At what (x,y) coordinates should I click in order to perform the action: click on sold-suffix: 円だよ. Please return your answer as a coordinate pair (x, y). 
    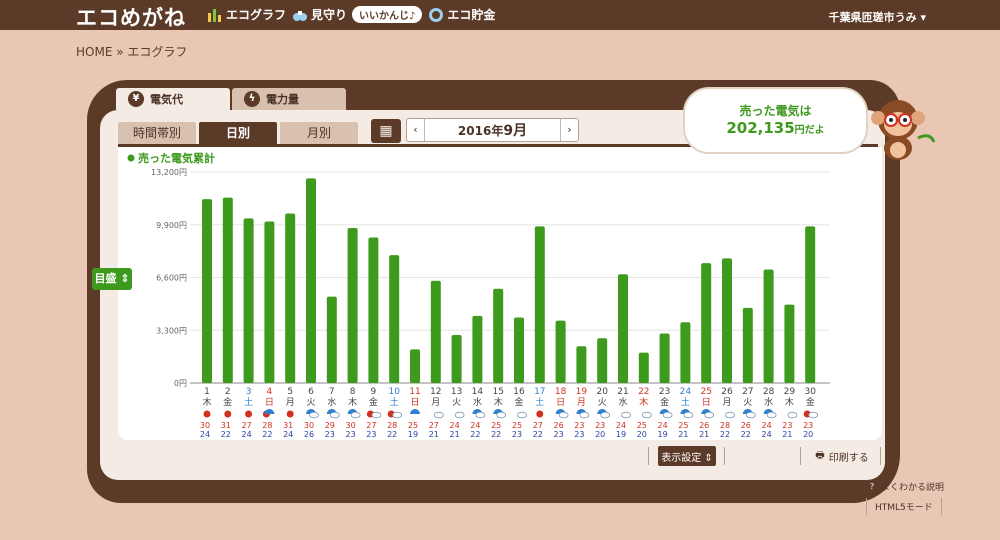
    Looking at the image, I should click on (809, 130).